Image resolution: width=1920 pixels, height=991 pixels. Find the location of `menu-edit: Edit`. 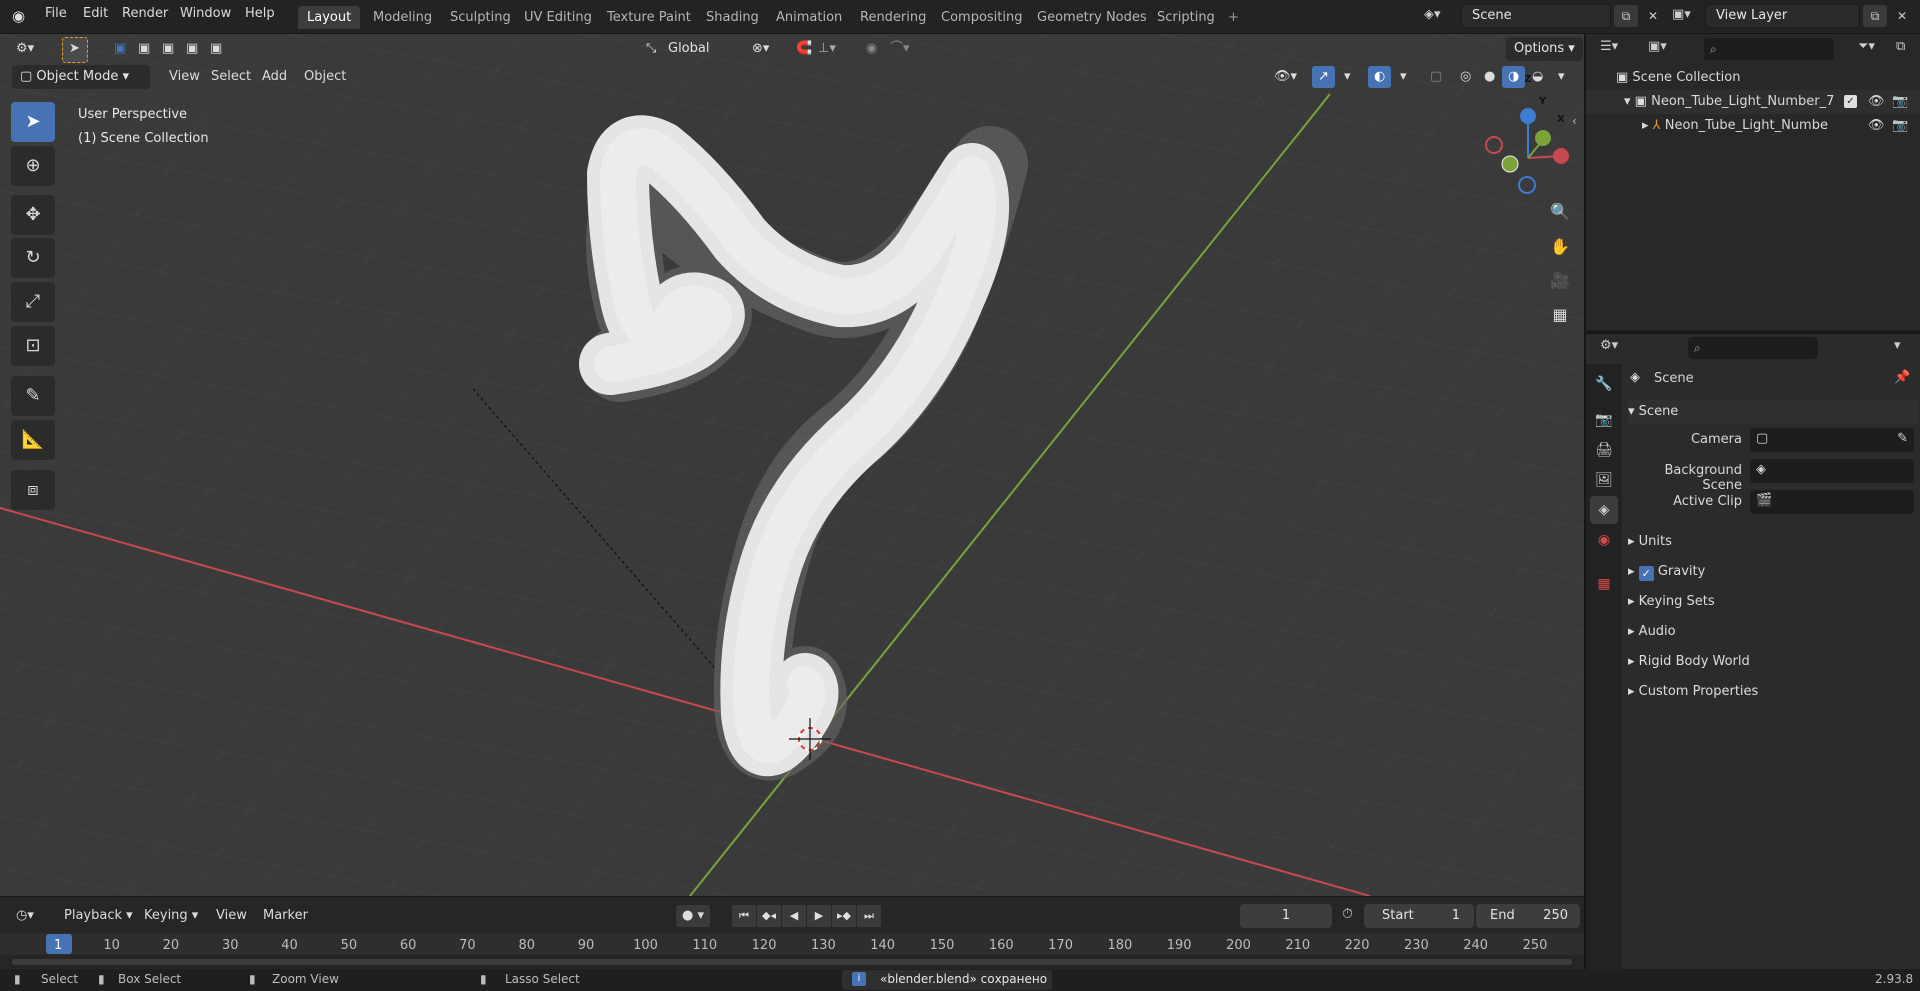

menu-edit: Edit is located at coordinates (95, 13).